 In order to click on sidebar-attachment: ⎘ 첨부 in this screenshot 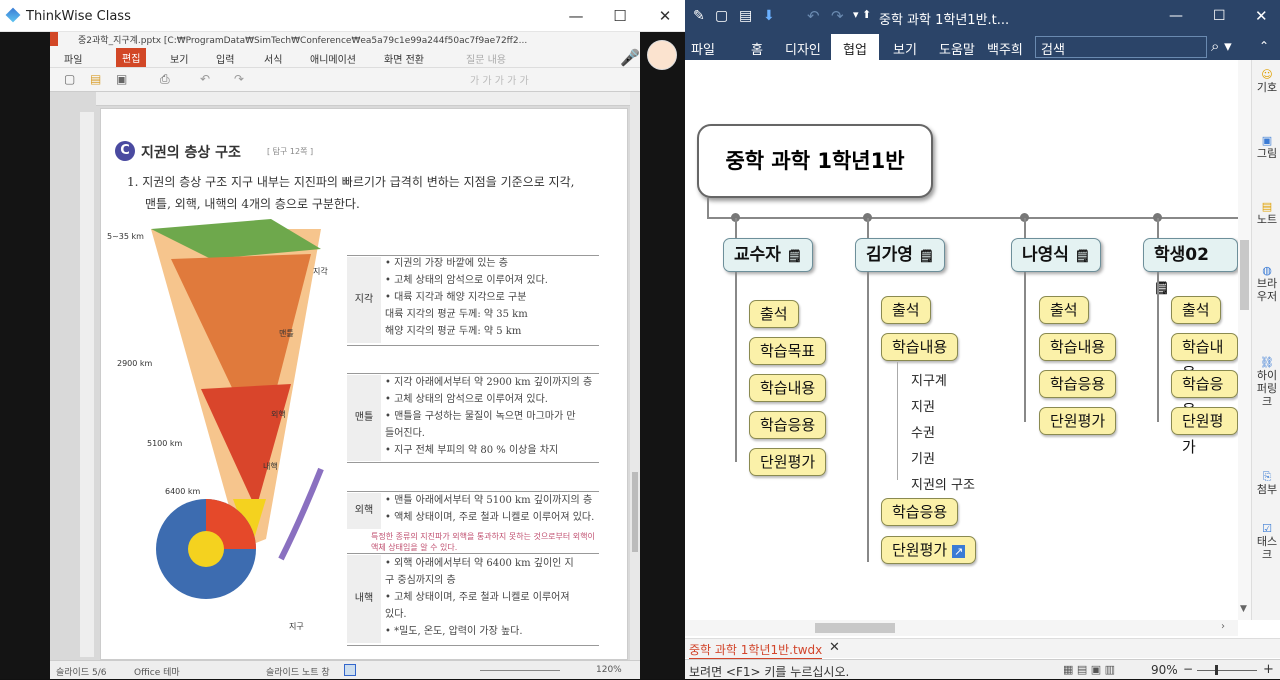, I will do `click(1267, 483)`.